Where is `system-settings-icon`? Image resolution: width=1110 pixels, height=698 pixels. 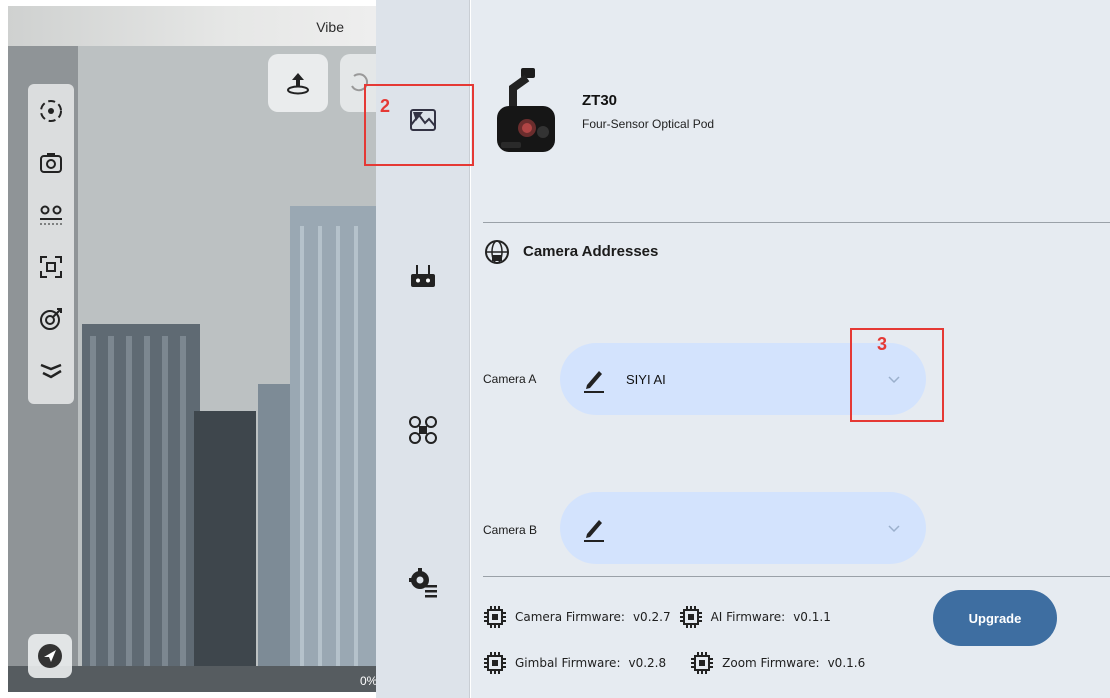
system-settings-icon is located at coordinates (423, 583).